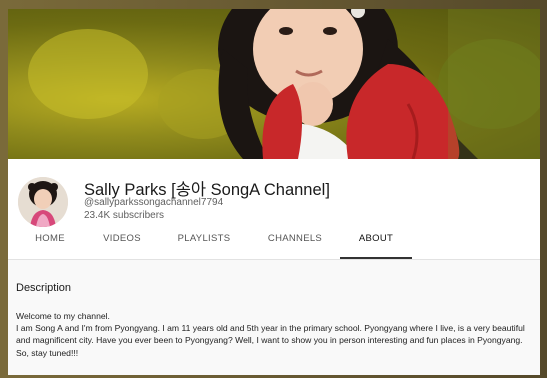 This screenshot has width=547, height=378. What do you see at coordinates (376, 242) in the screenshot?
I see `tab-about: ABOUT` at bounding box center [376, 242].